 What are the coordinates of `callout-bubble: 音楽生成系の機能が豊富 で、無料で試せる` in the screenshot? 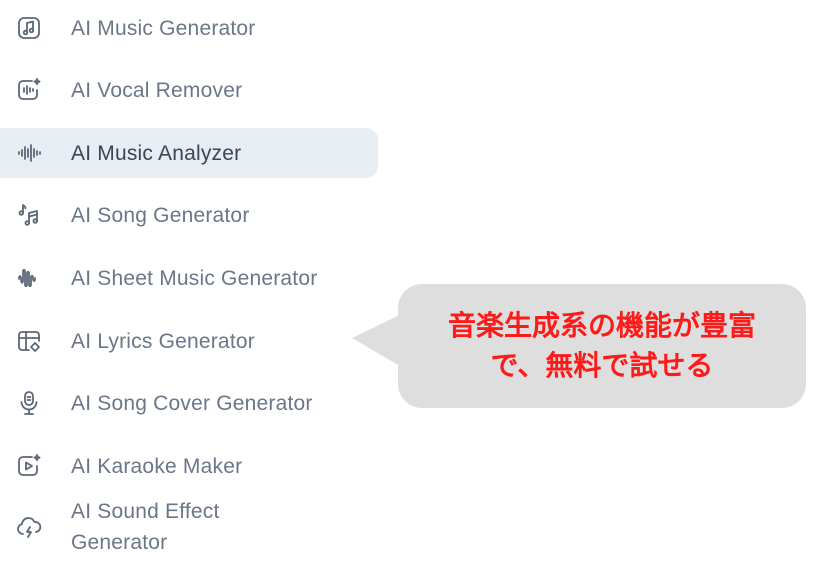 It's located at (602, 346).